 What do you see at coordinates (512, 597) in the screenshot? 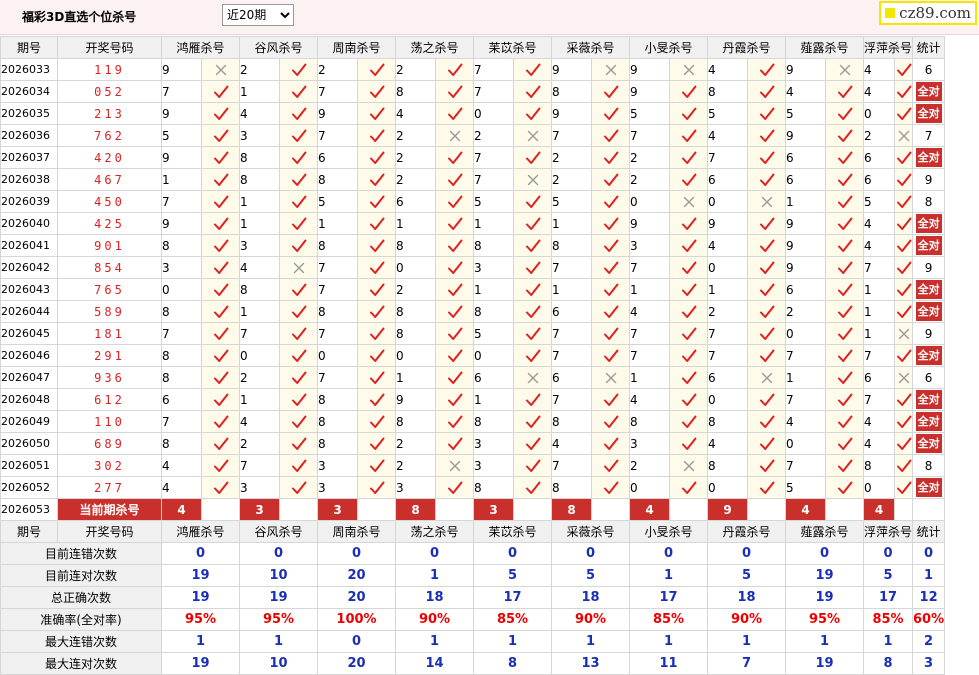
I see `stat-value: 17` at bounding box center [512, 597].